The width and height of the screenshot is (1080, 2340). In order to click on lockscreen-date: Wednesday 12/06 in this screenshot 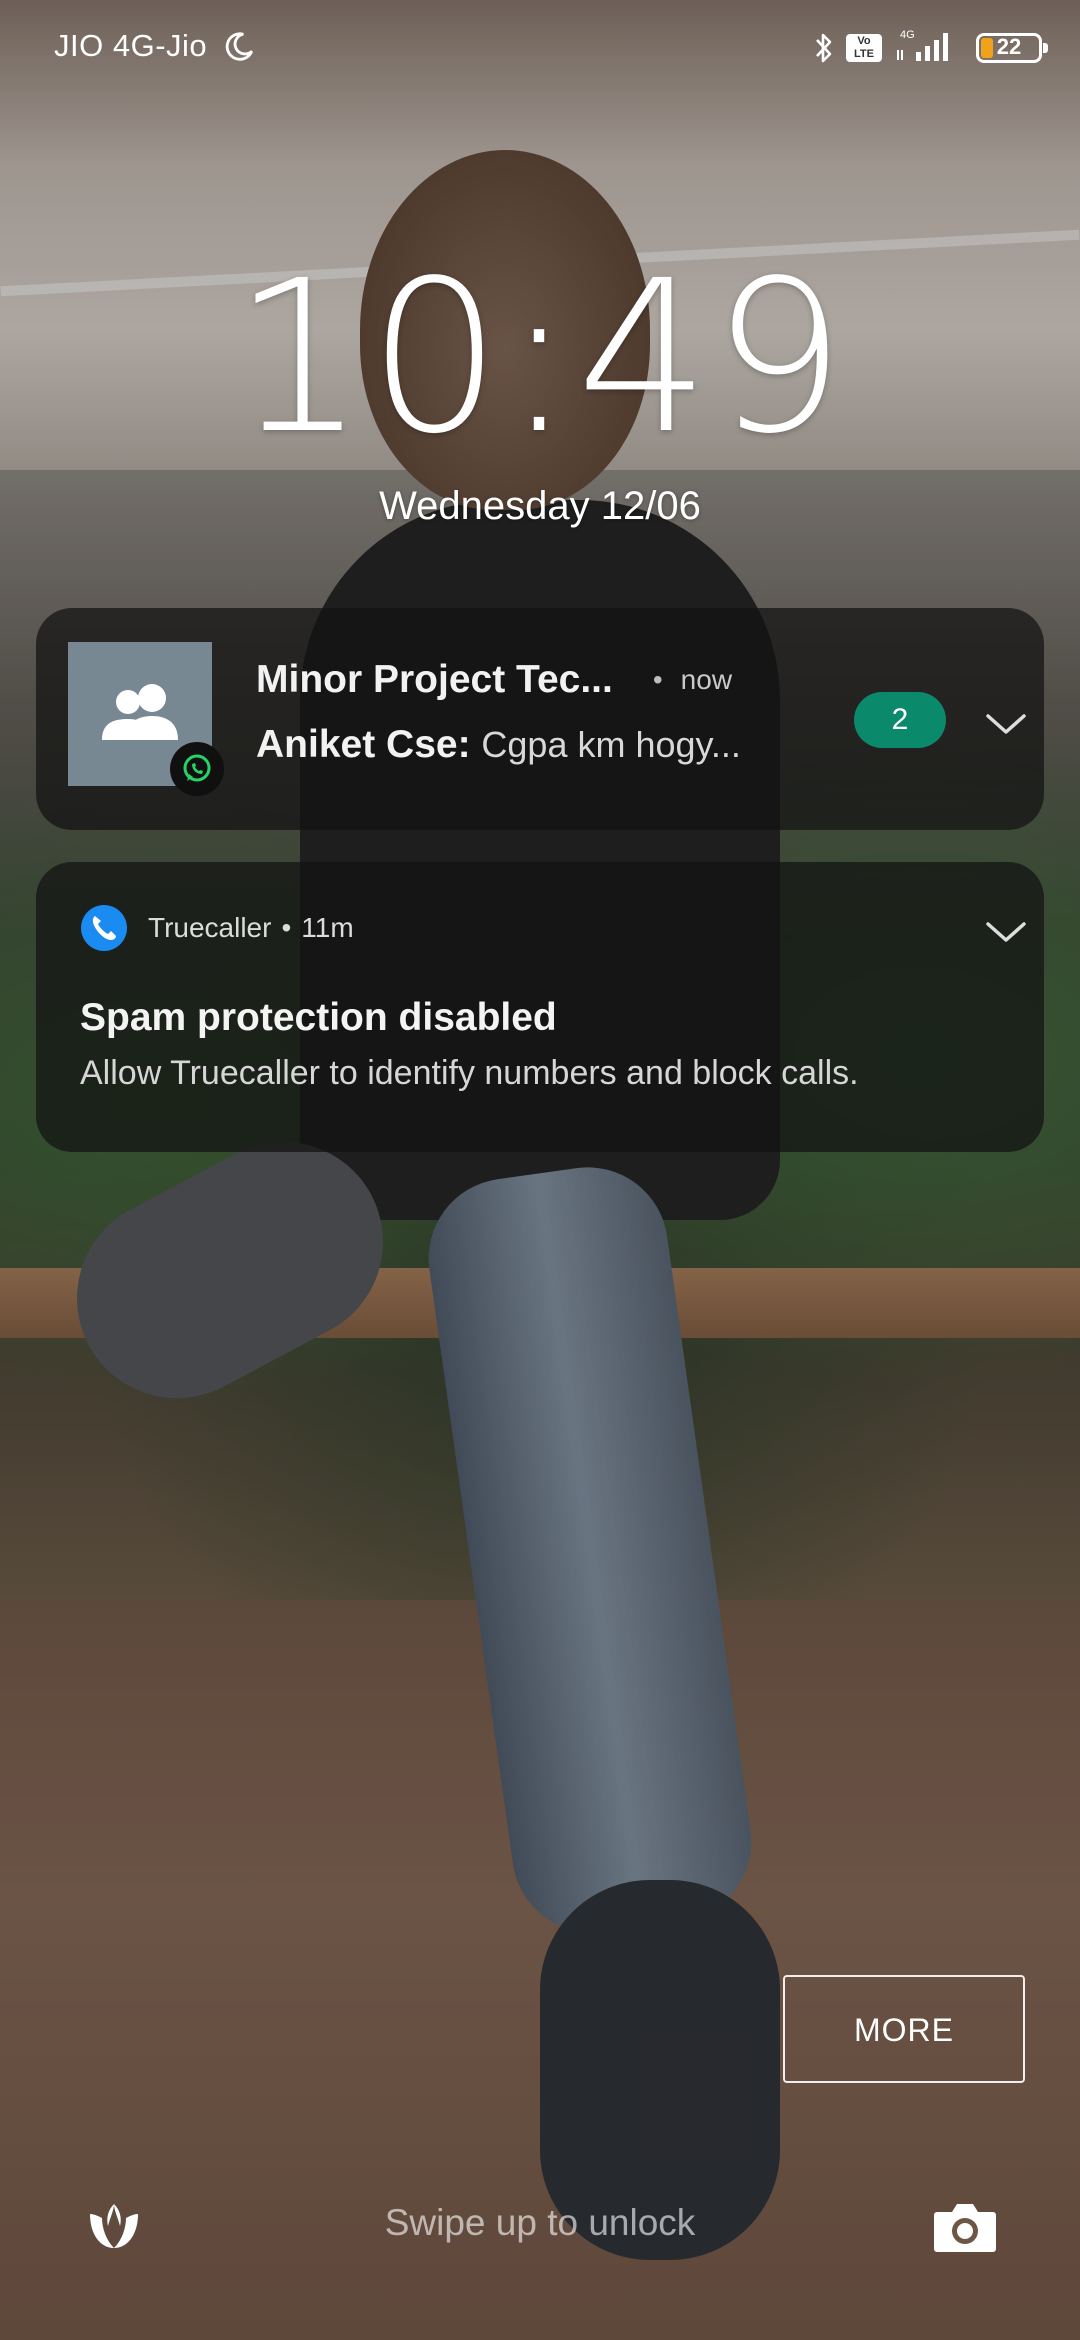, I will do `click(540, 506)`.